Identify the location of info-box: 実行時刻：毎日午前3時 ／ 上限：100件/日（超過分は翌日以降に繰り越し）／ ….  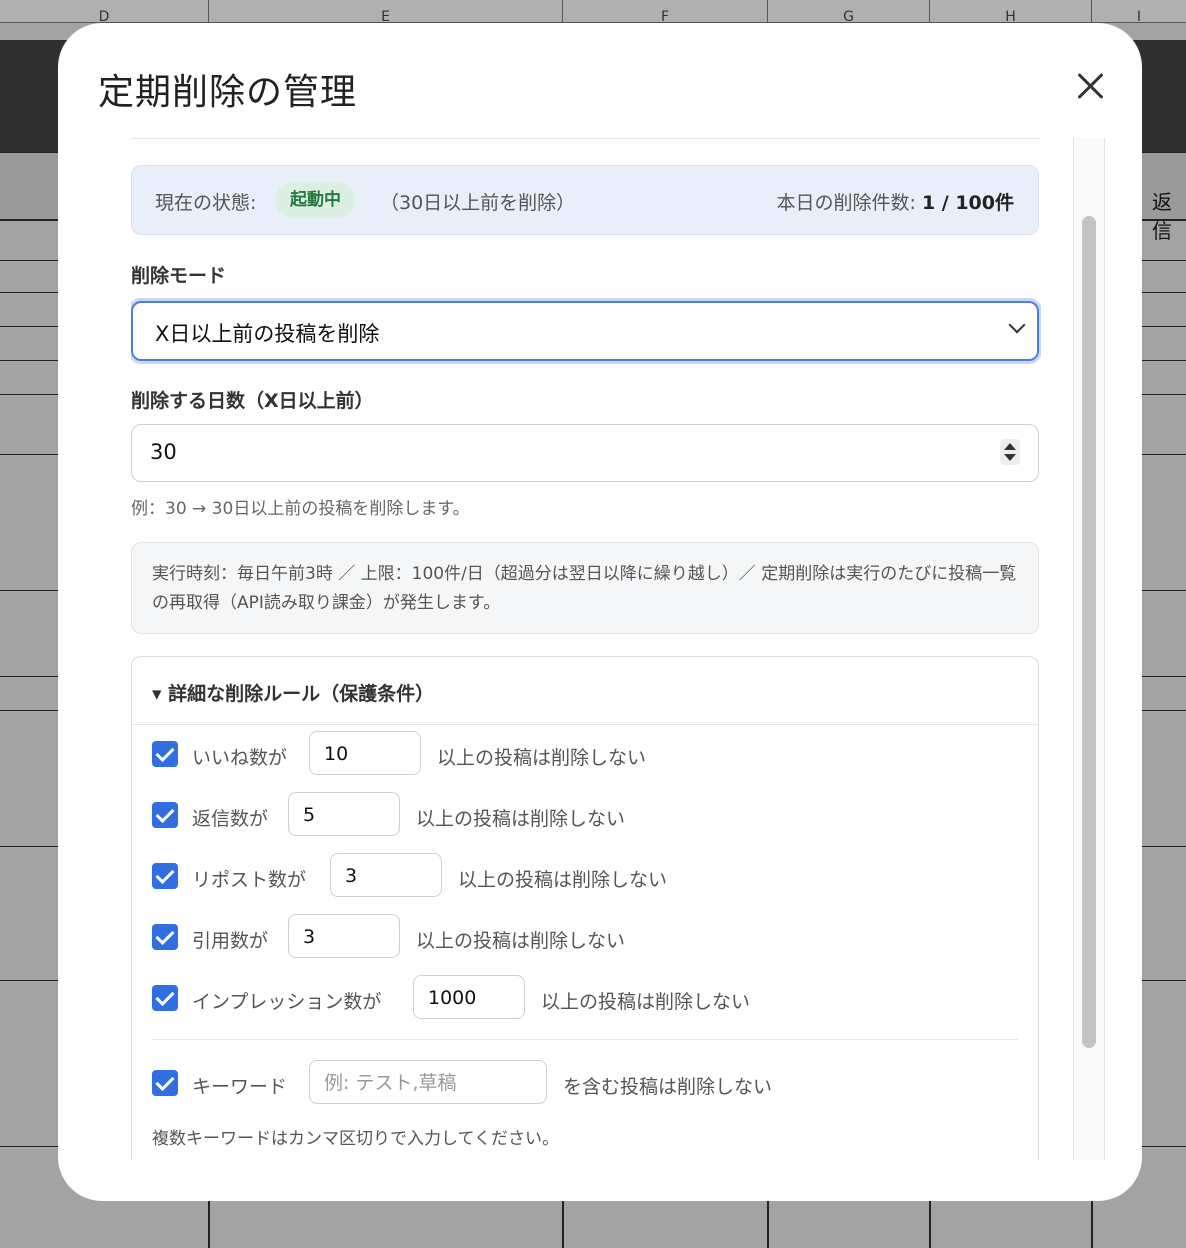
(585, 588).